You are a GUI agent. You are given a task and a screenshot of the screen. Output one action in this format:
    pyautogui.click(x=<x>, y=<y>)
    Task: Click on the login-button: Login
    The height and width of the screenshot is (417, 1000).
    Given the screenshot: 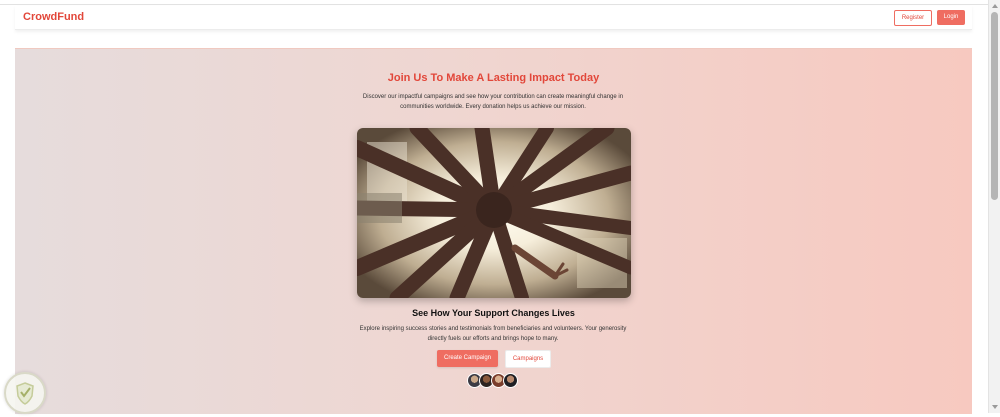 What is the action you would take?
    pyautogui.click(x=951, y=17)
    